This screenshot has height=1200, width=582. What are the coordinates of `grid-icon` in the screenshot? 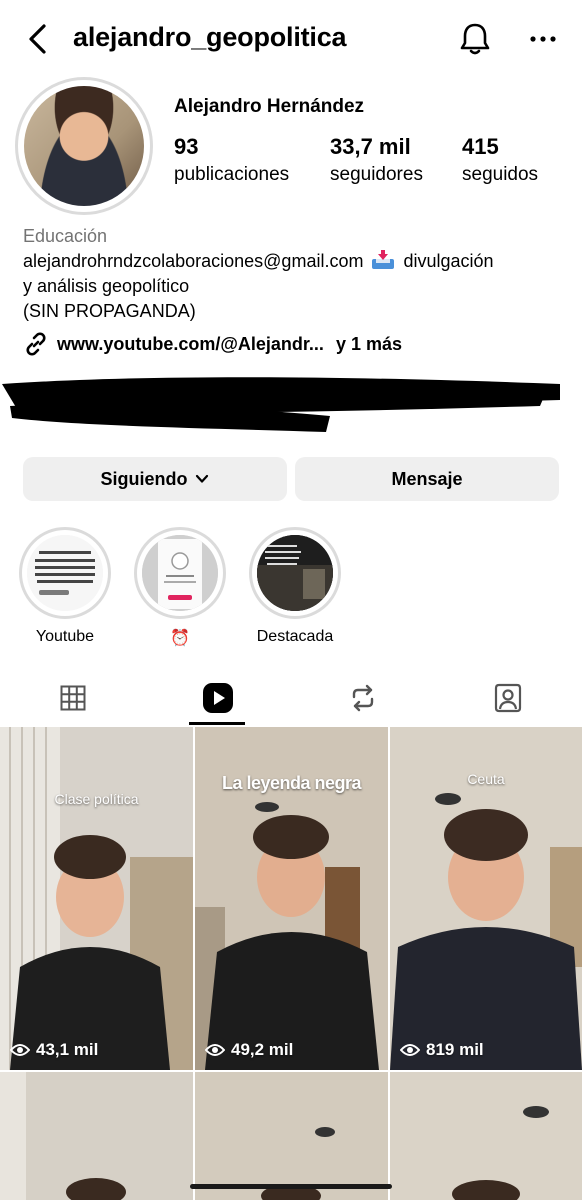 It's located at (72, 698).